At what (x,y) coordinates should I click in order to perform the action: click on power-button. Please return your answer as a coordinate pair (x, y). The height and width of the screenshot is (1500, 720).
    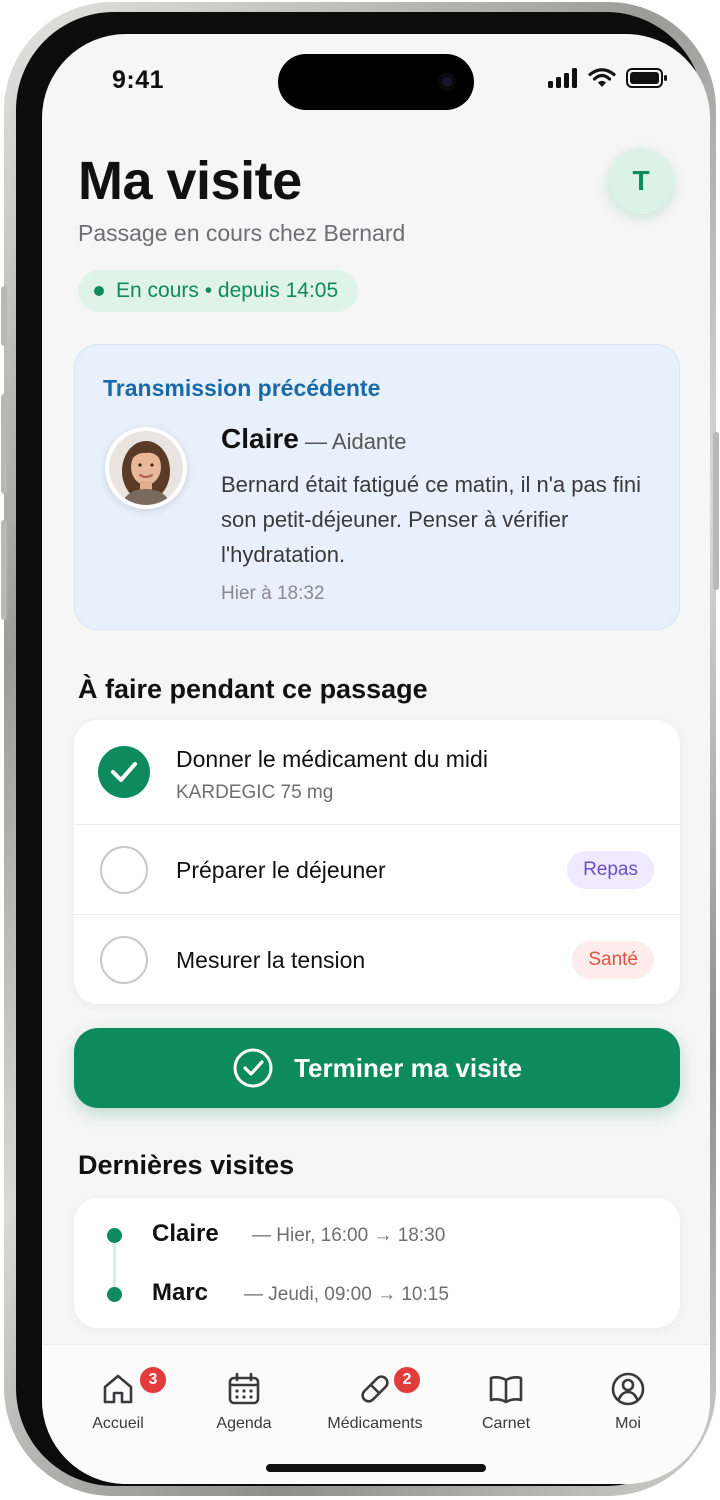
    Looking at the image, I should click on (716, 511).